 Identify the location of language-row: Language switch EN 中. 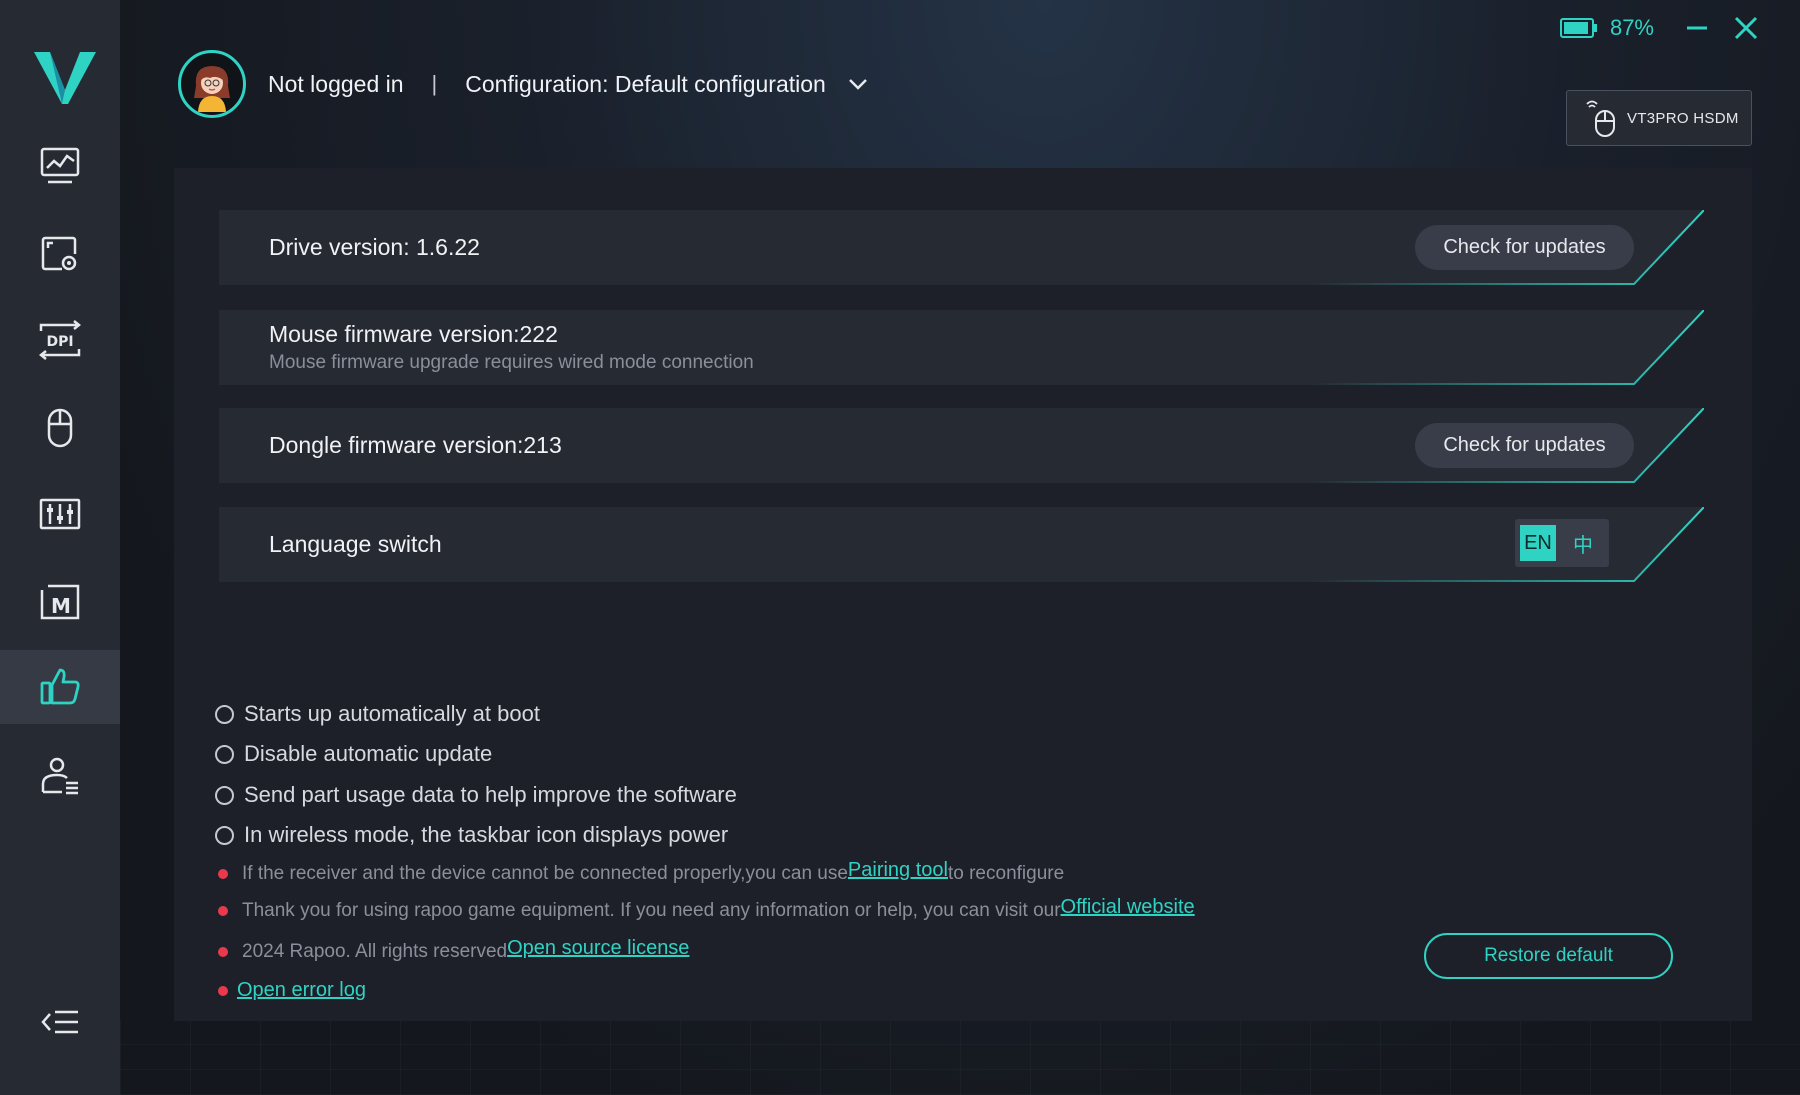
(961, 544).